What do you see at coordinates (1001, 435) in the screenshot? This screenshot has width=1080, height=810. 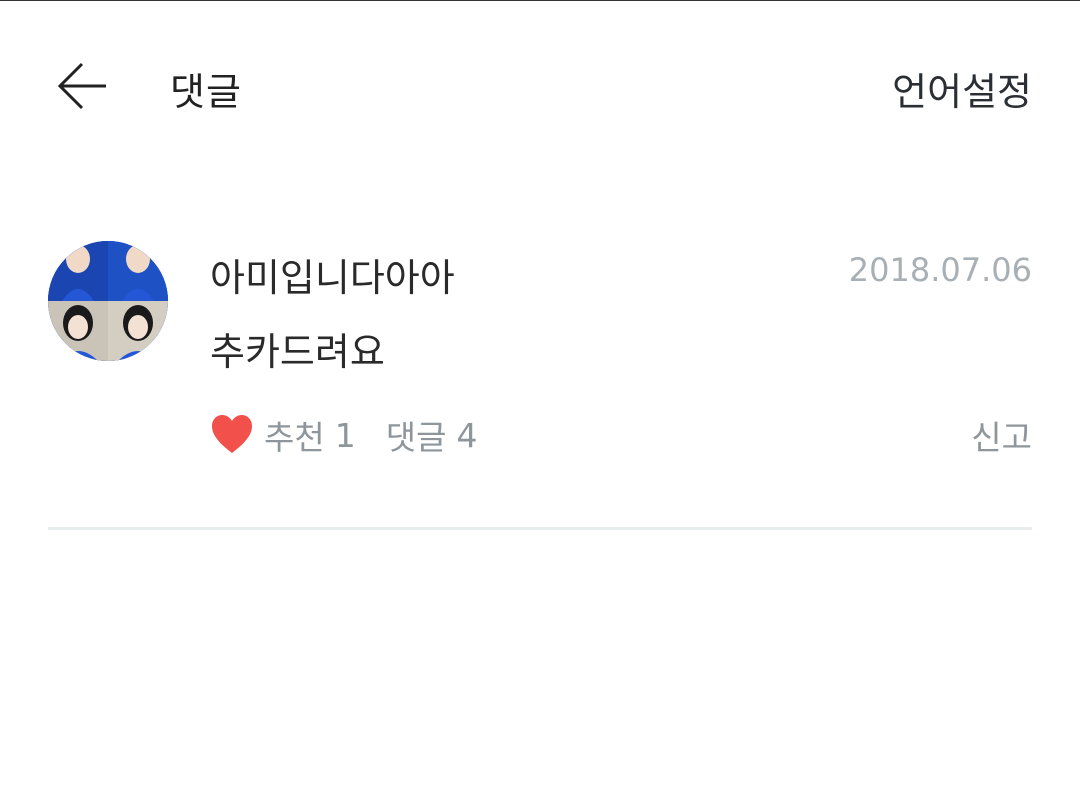 I see `report-button: 신고` at bounding box center [1001, 435].